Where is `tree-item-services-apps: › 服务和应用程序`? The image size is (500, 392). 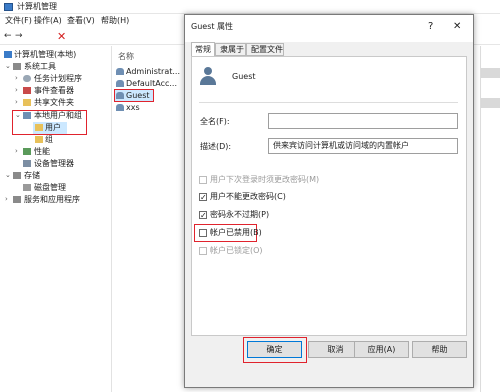
tree-item-services-apps: › 服务和应用程序 is located at coordinates (57, 200).